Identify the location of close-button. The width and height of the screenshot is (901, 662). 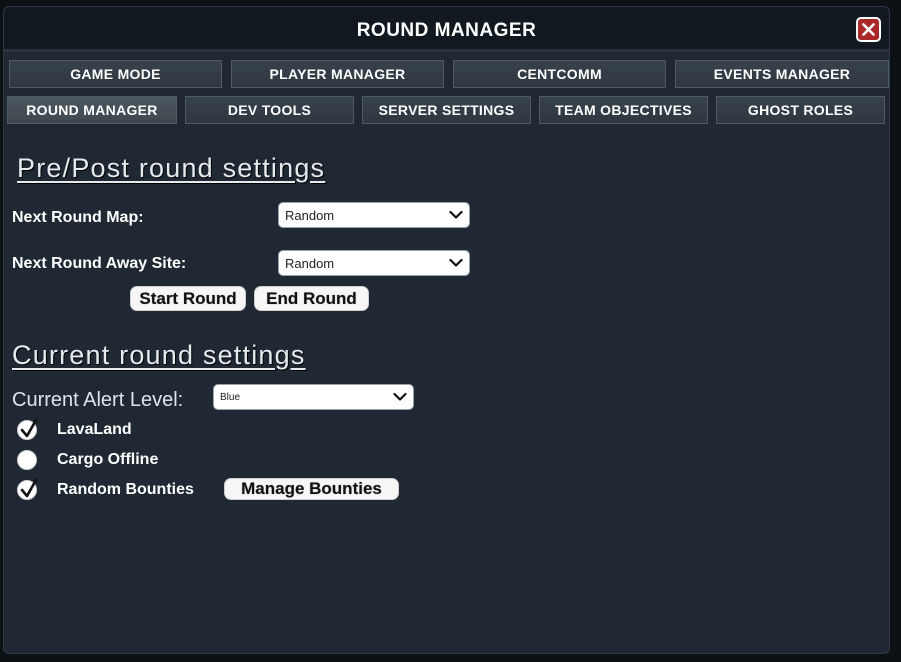
(868, 29).